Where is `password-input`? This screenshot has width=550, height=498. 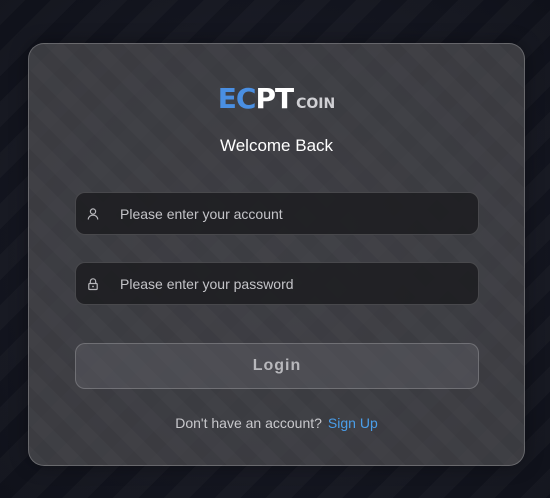
password-input is located at coordinates (292, 283).